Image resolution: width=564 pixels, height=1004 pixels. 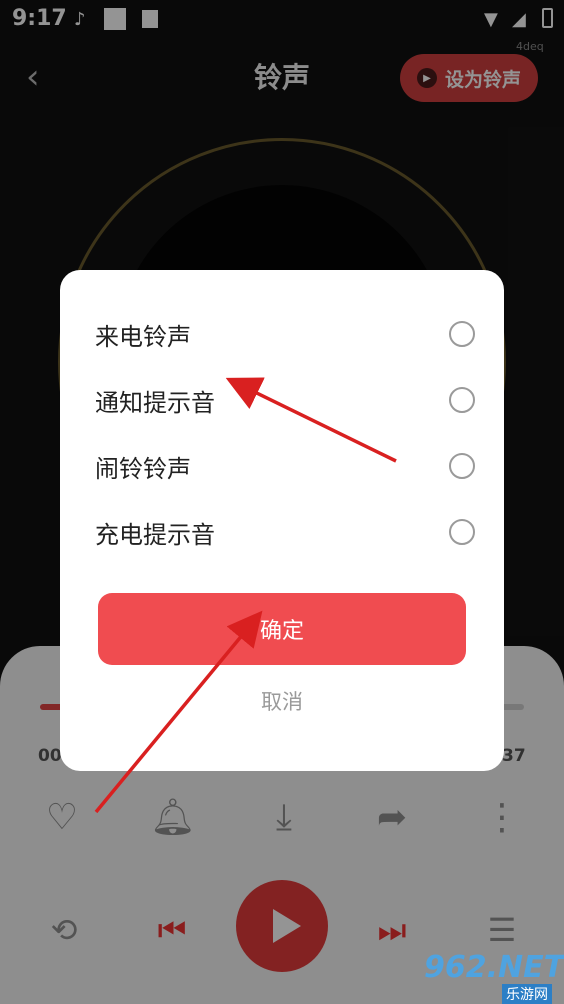 I want to click on watermark-subtext: 乐游网, so click(x=527, y=994).